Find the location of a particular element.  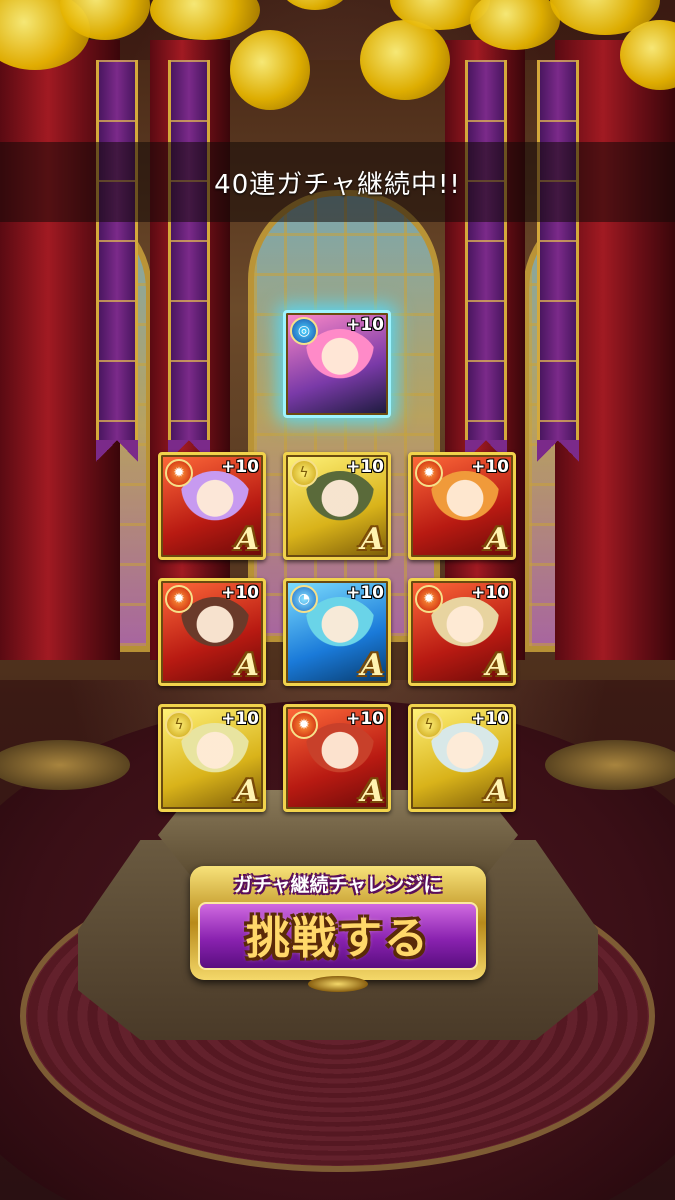

featured-character-card: ◎ +10 is located at coordinates (337, 364).